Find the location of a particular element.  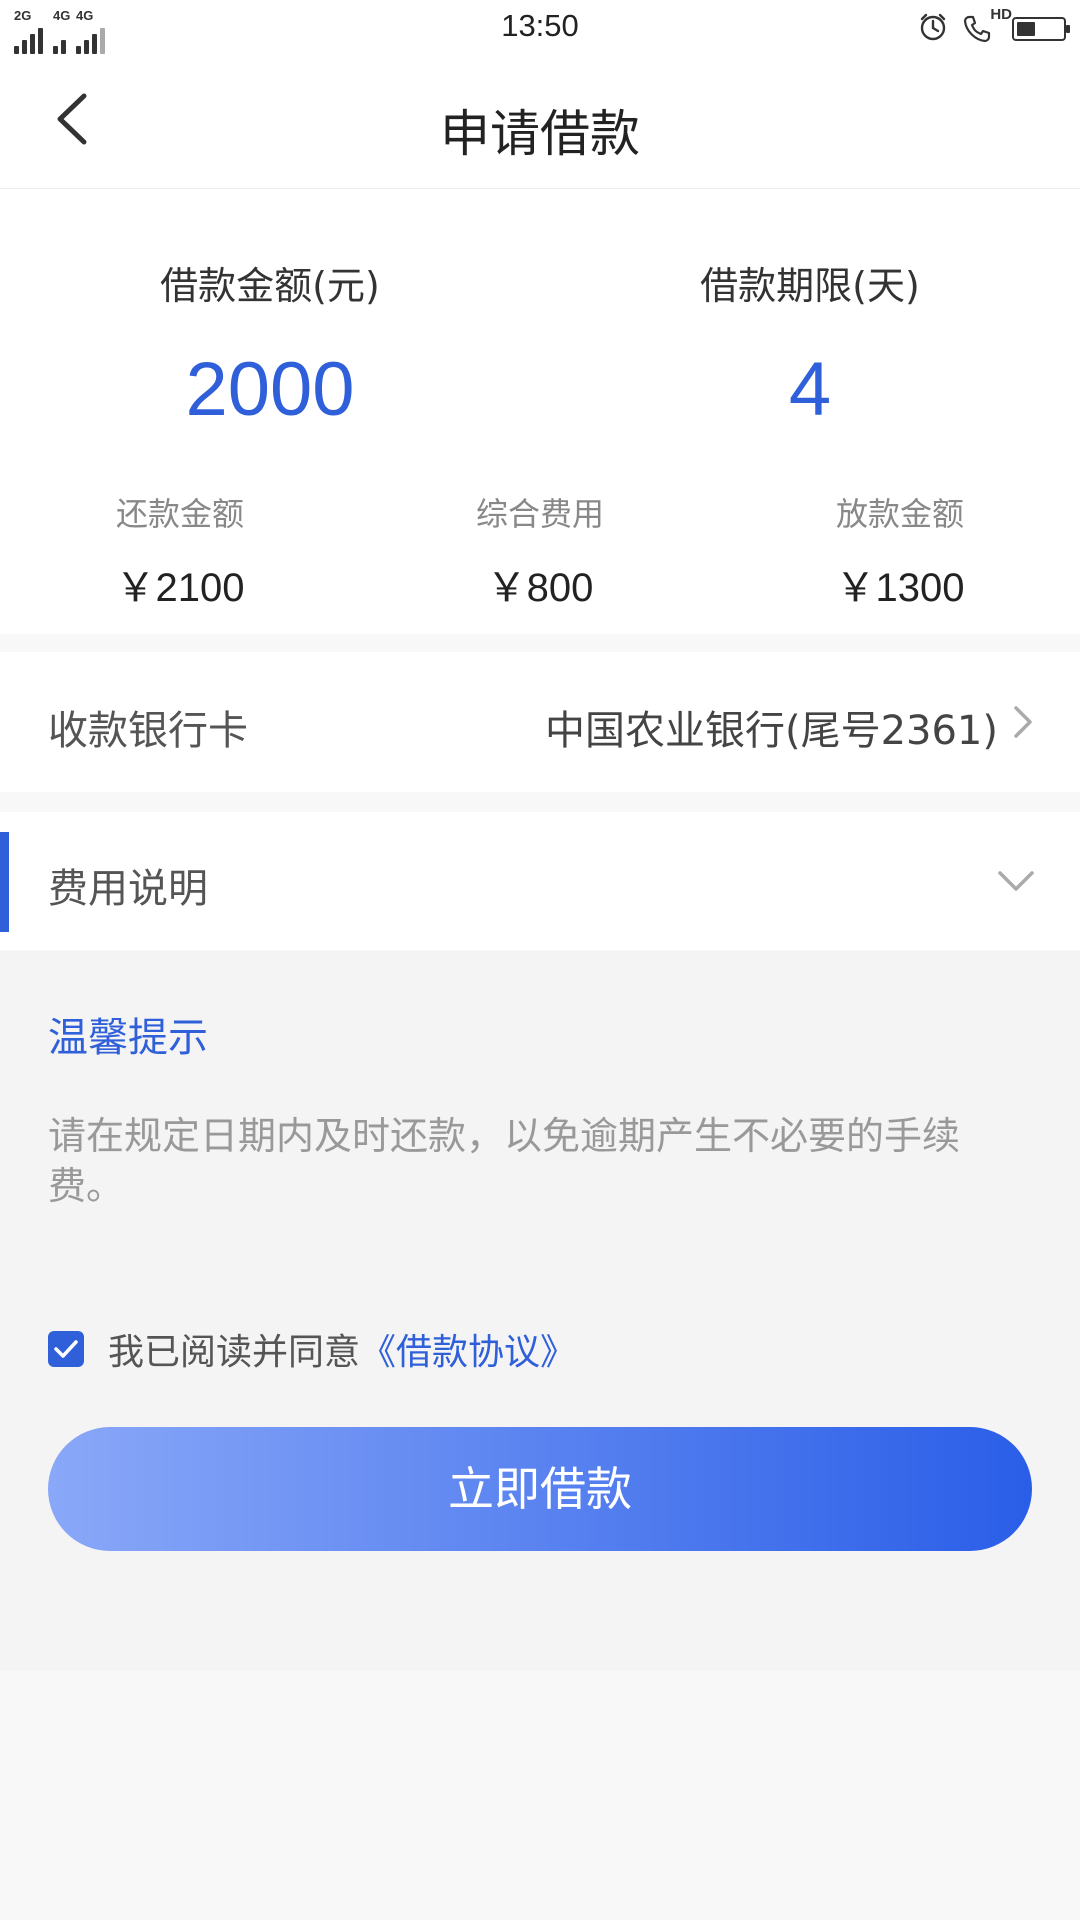

accent-bar is located at coordinates (4, 882).